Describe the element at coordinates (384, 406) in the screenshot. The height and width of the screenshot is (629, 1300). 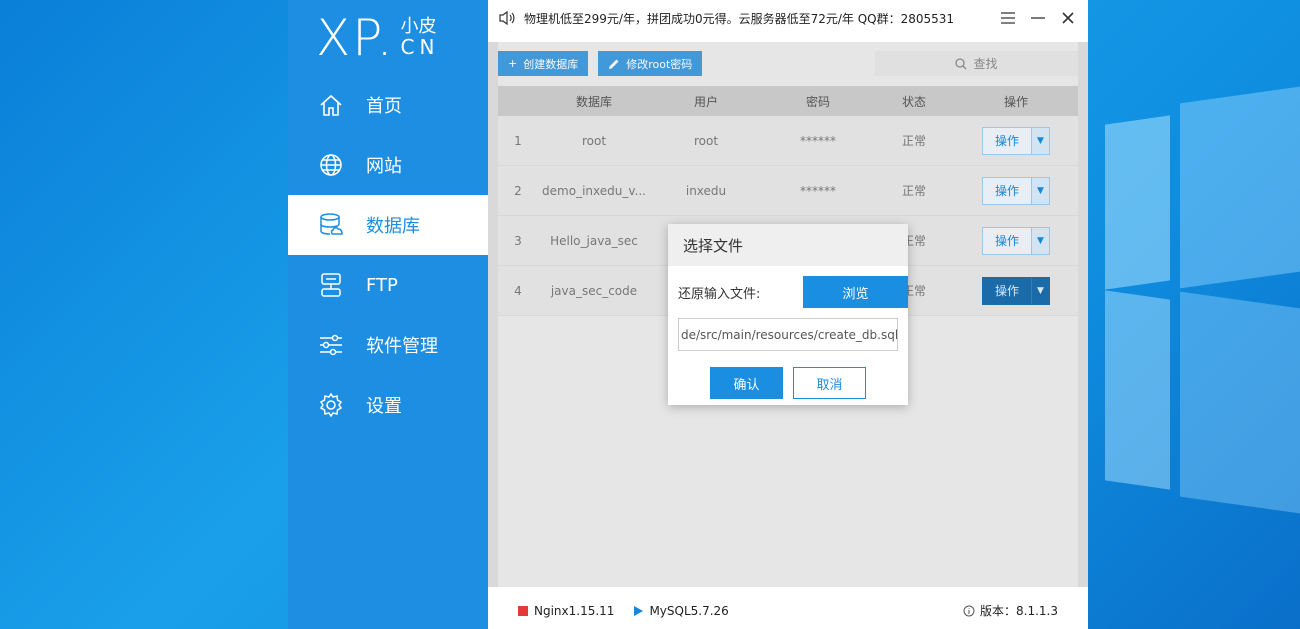
I see `sidebar-item-label: 设置` at that location.